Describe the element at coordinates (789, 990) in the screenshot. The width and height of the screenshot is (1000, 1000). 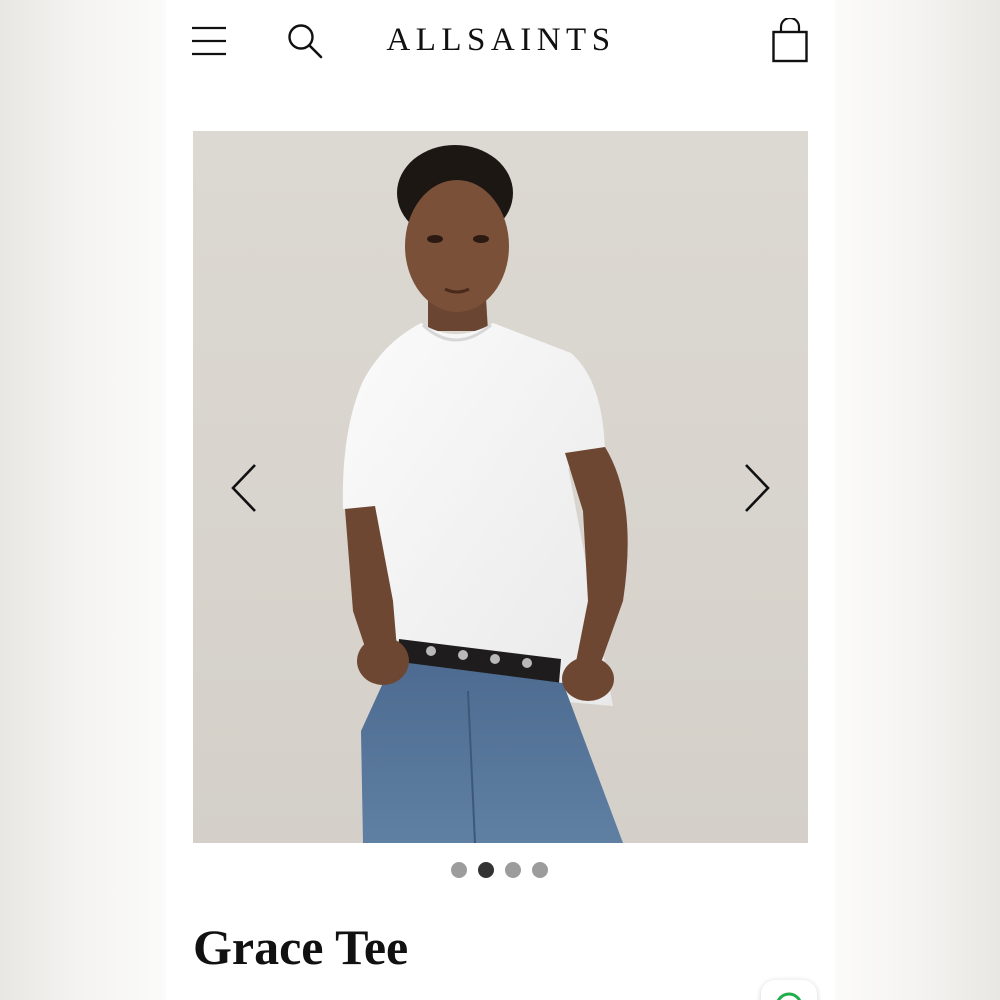
I see `chat-button` at that location.